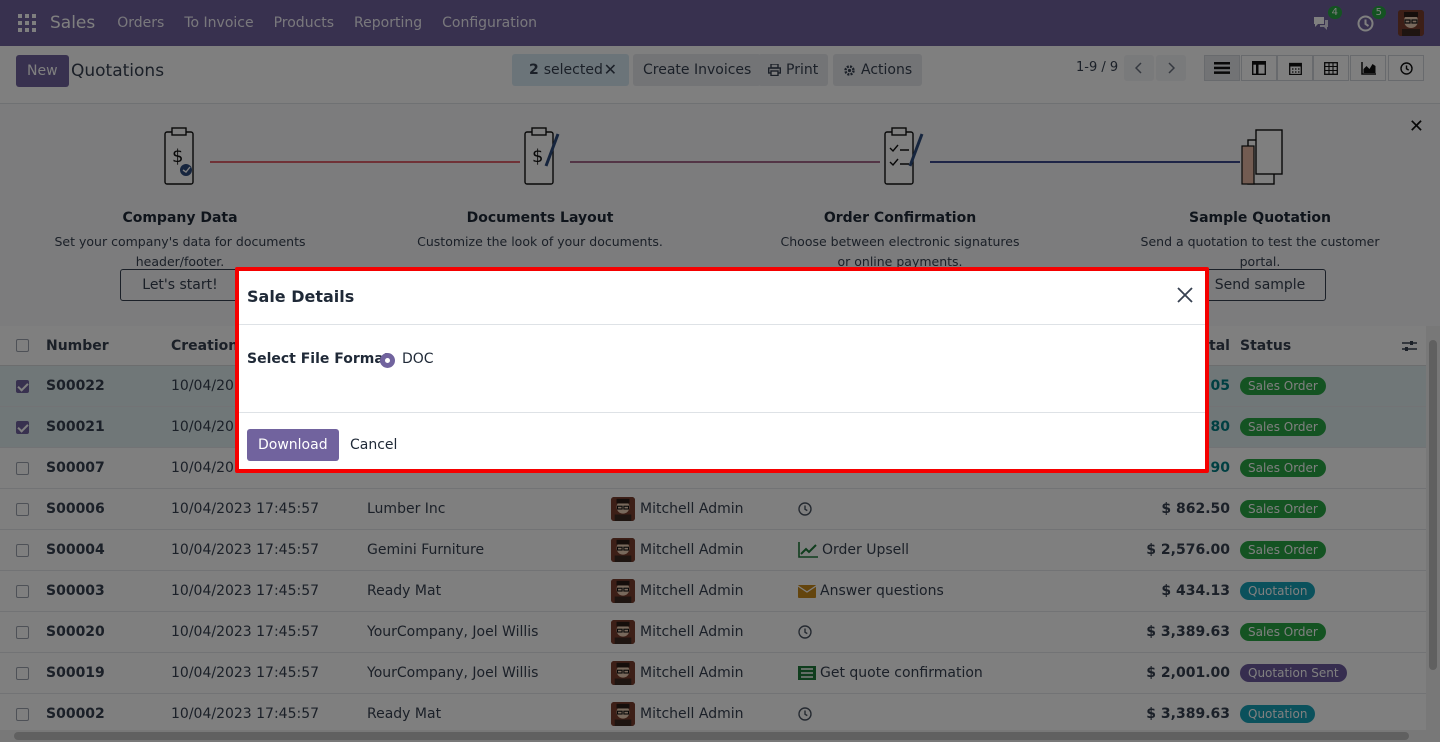 The image size is (1440, 742). Describe the element at coordinates (373, 445) in the screenshot. I see `cancel-button: Cancel` at that location.